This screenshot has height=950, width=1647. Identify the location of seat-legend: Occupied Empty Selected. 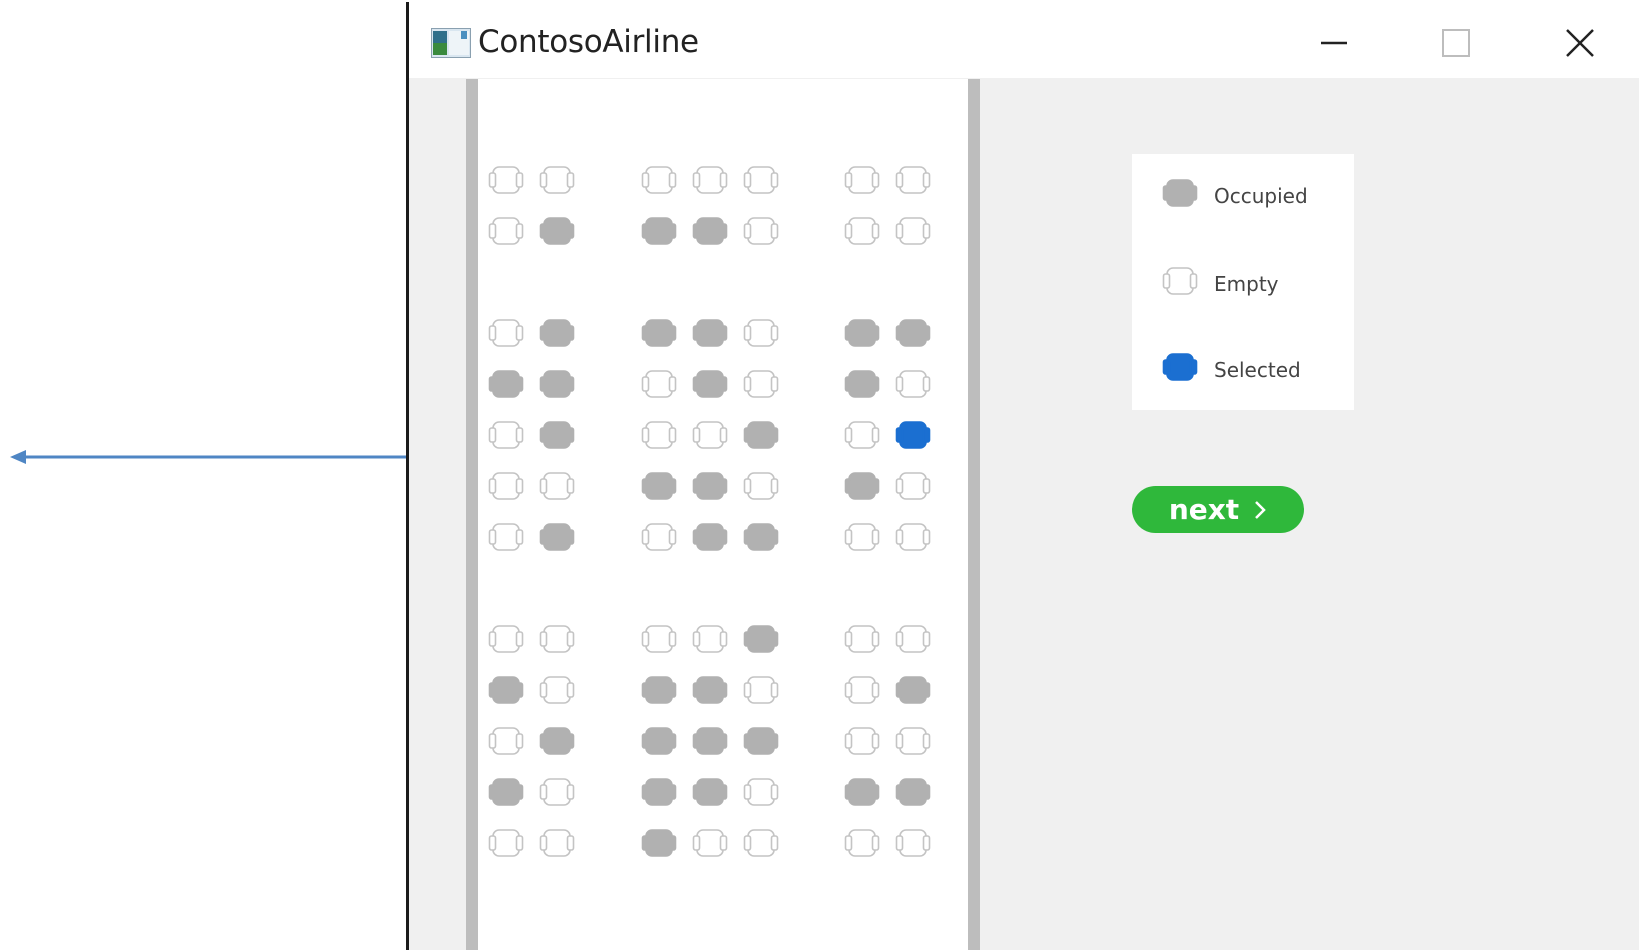
(1243, 282).